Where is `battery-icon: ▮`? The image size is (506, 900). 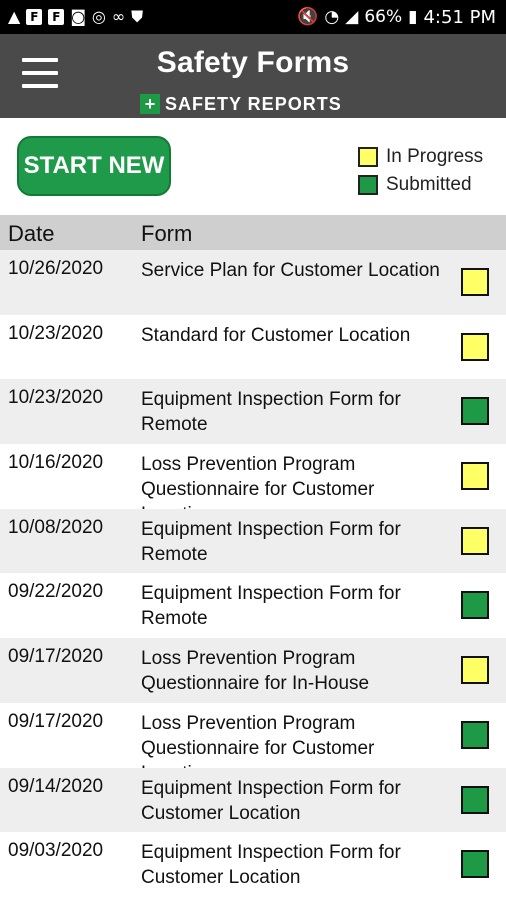
battery-icon: ▮ is located at coordinates (413, 17).